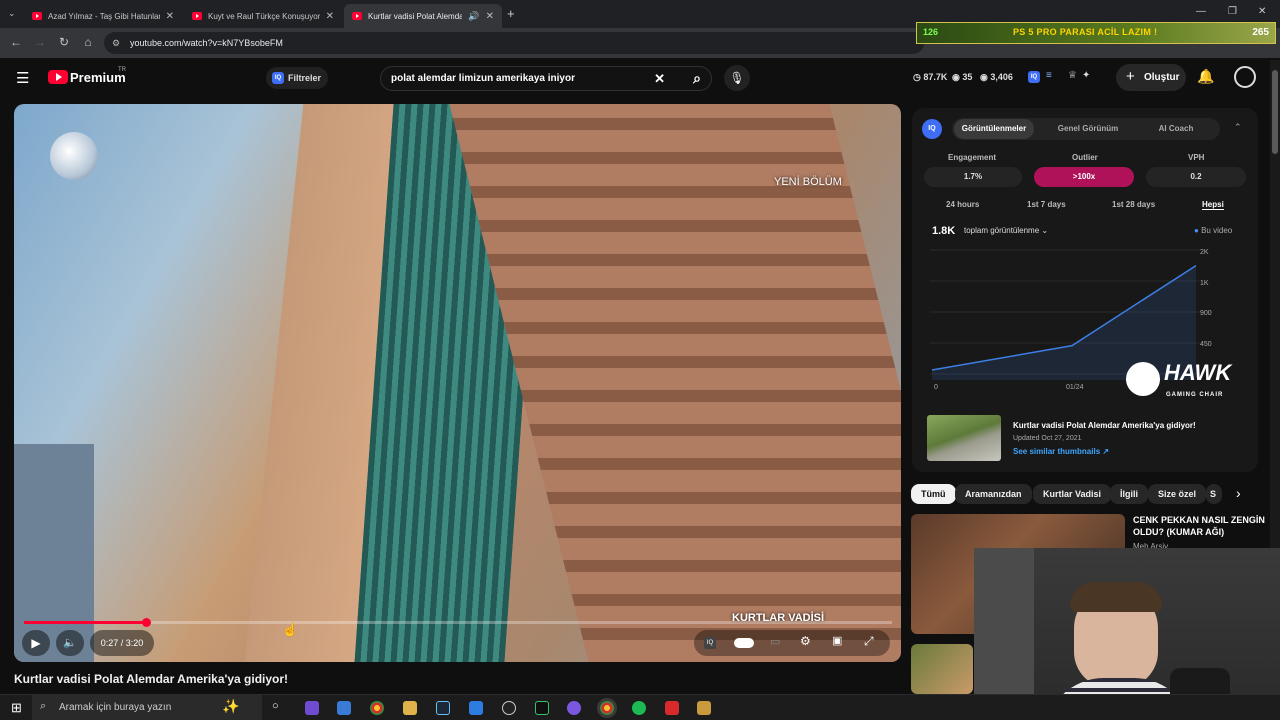 The height and width of the screenshot is (720, 1280). Describe the element at coordinates (1232, 11) in the screenshot. I see `restore-icon: ❐` at that location.